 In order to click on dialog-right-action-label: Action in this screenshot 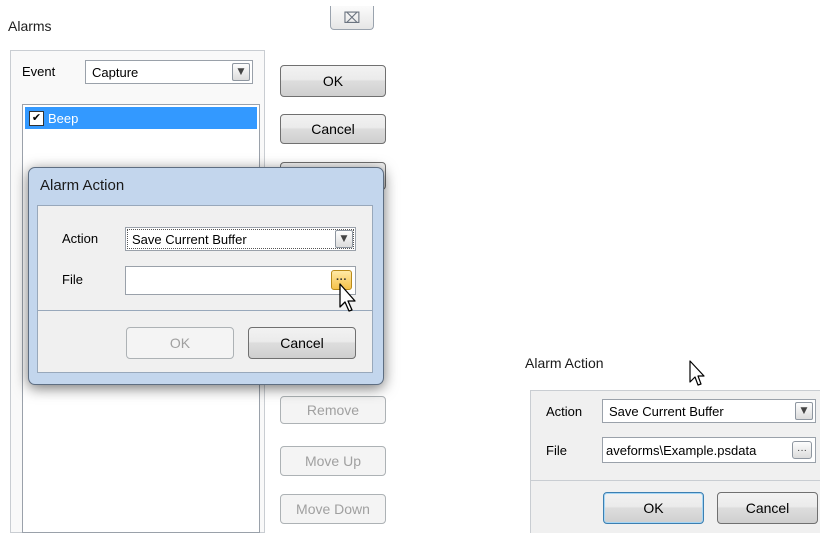, I will do `click(564, 411)`.